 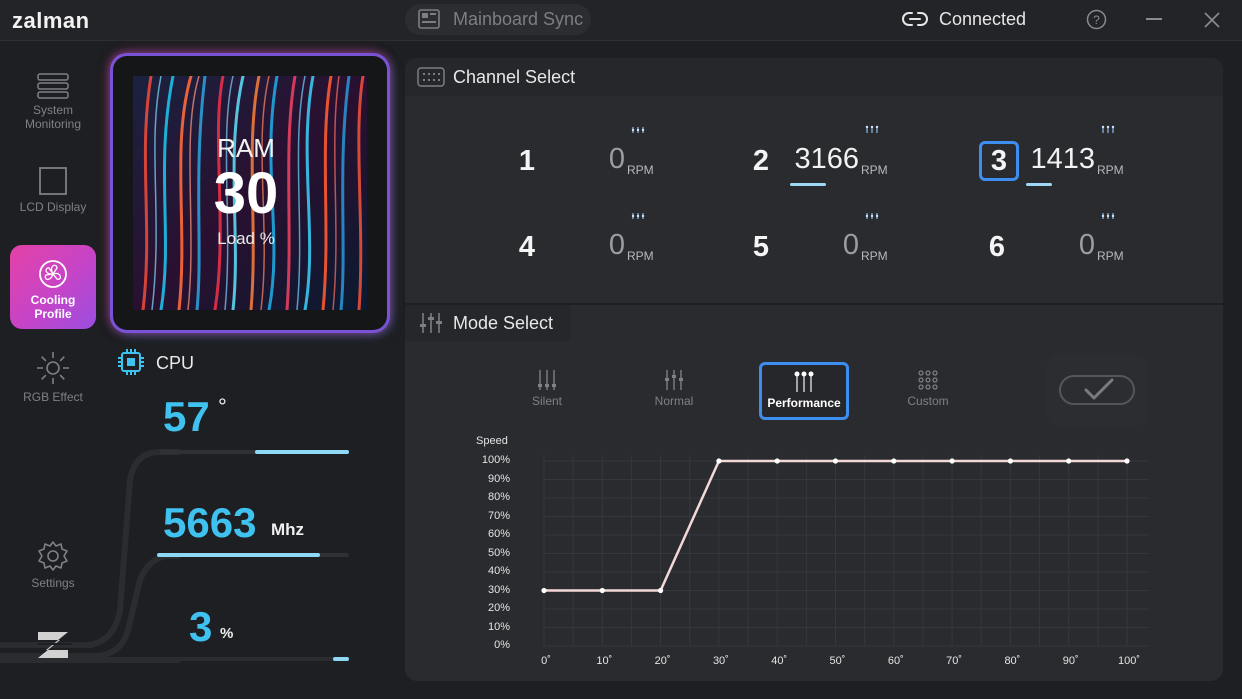 What do you see at coordinates (53, 274) in the screenshot?
I see `fan-icon` at bounding box center [53, 274].